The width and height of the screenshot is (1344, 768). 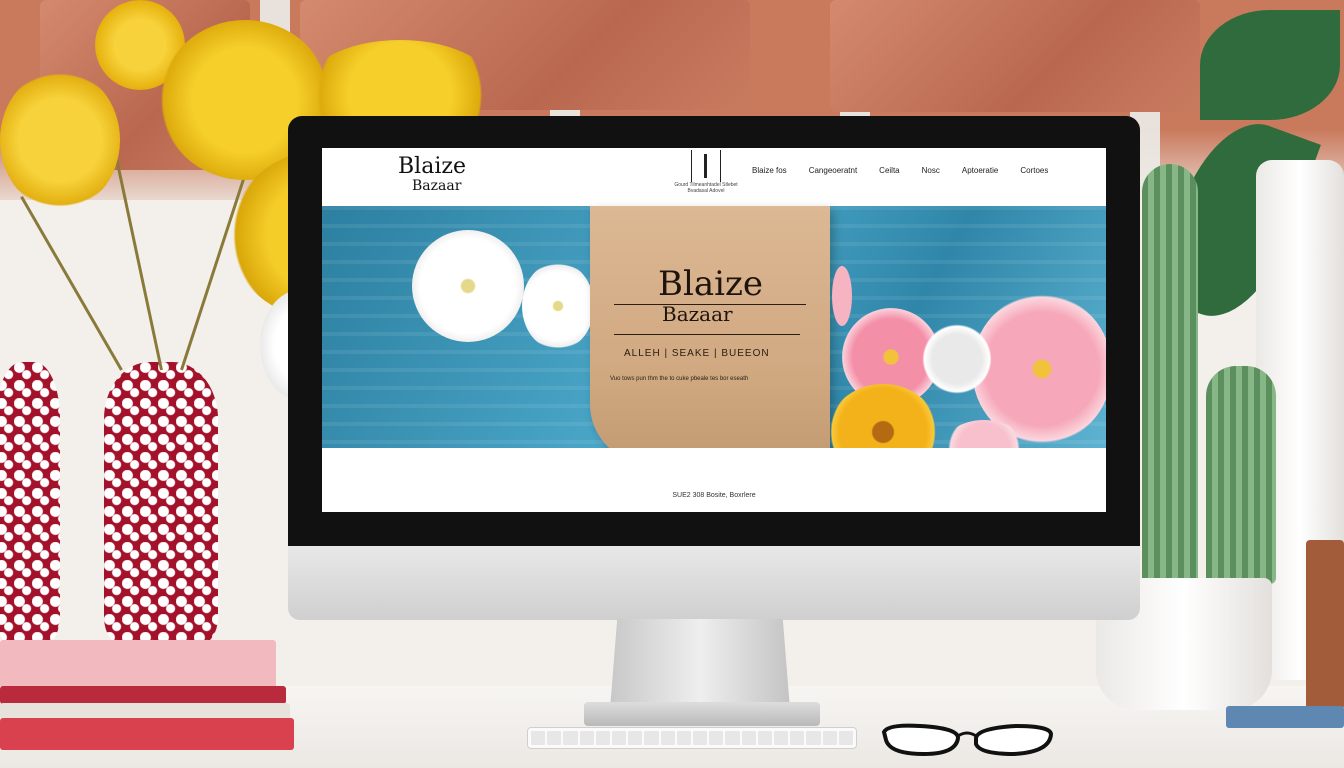 What do you see at coordinates (706, 191) in the screenshot?
I see `emblem-tagline-2: Bvadasal Adovel` at bounding box center [706, 191].